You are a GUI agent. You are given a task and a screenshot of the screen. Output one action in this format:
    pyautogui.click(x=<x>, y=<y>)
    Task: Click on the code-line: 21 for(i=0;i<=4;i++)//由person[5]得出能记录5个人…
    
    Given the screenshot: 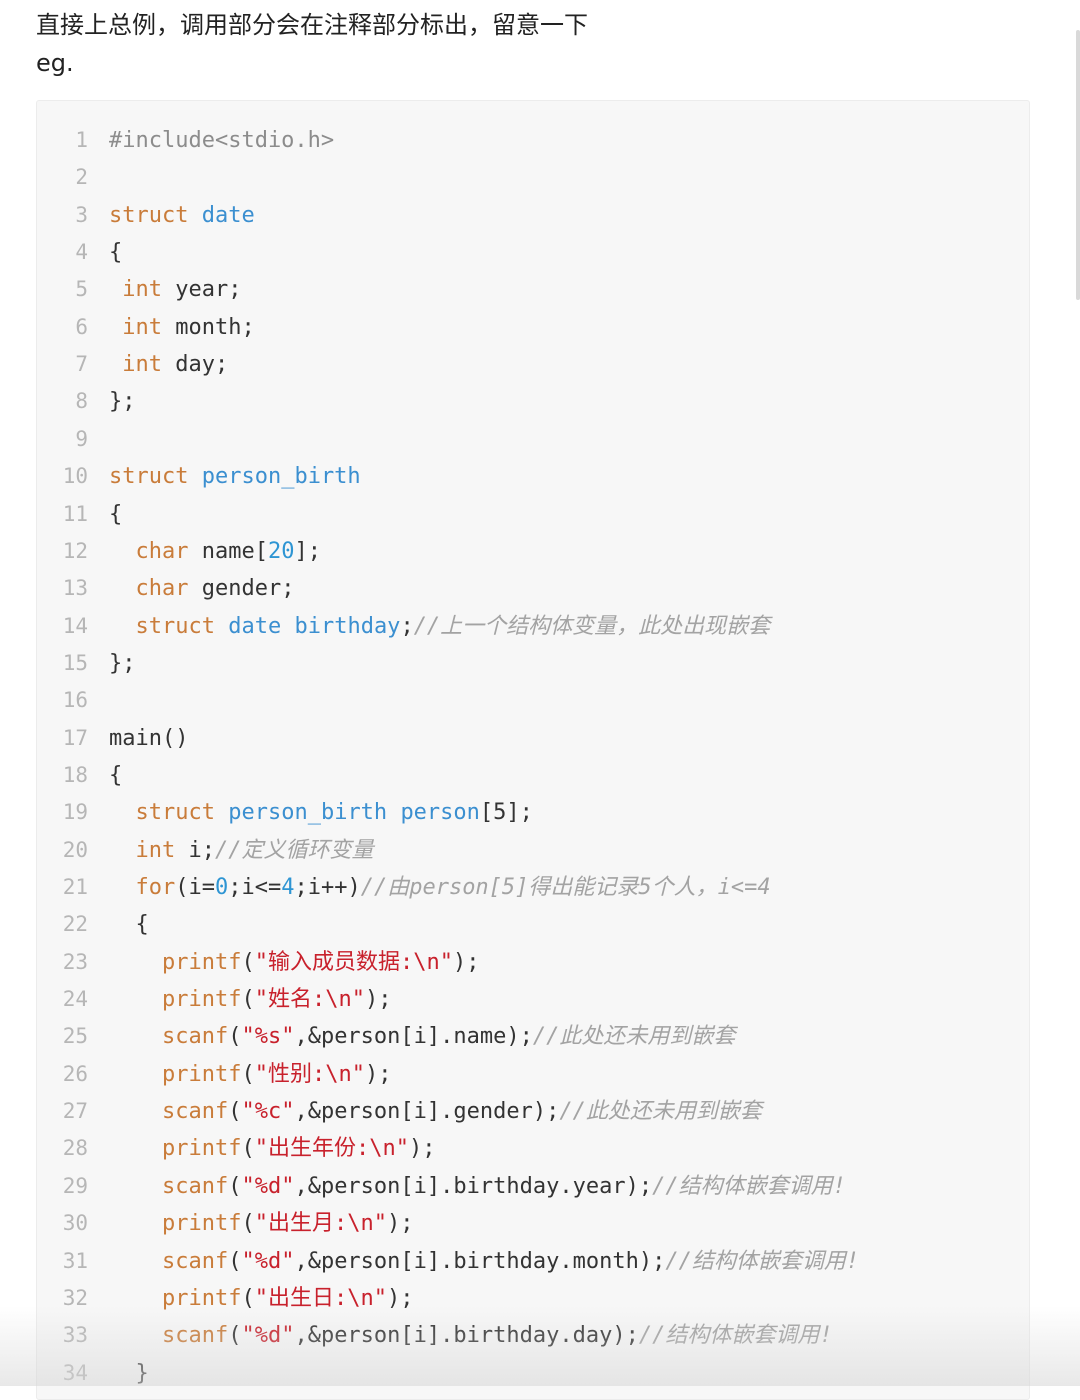 What is the action you would take?
    pyautogui.click(x=533, y=887)
    